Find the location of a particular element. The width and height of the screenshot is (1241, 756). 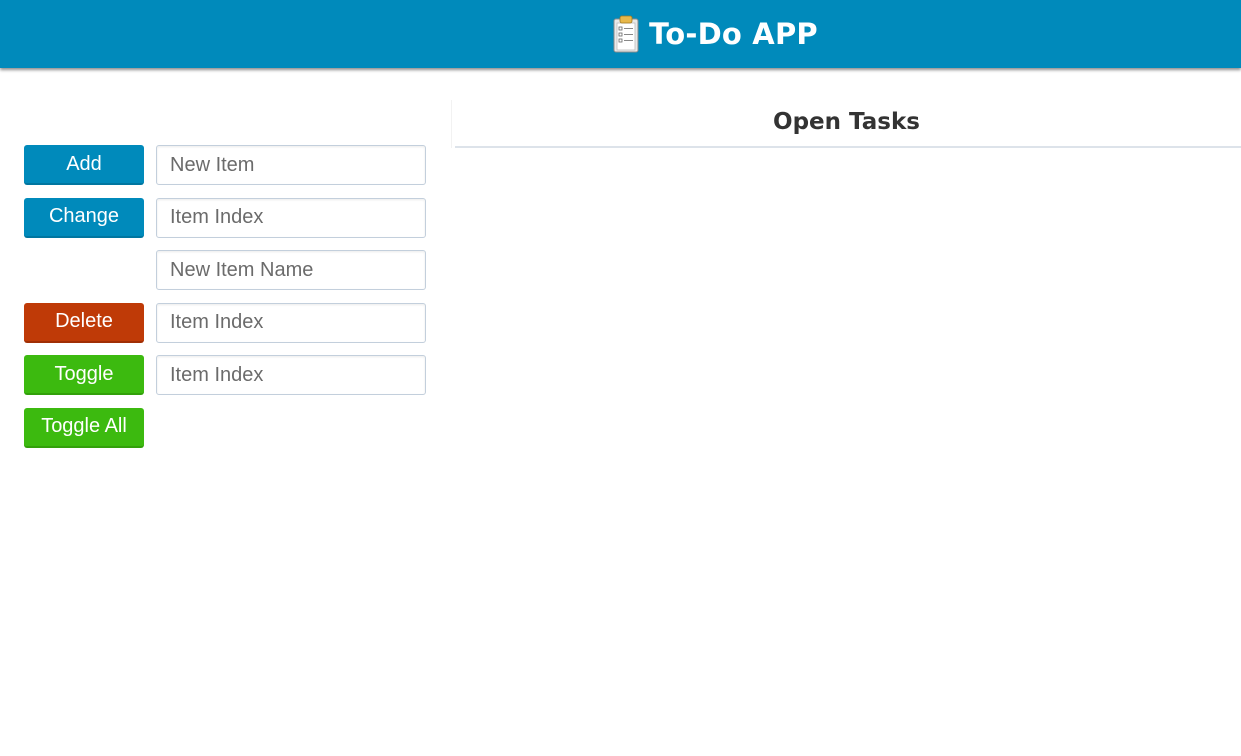

toggle-all-row: Toggle All is located at coordinates (225, 427).